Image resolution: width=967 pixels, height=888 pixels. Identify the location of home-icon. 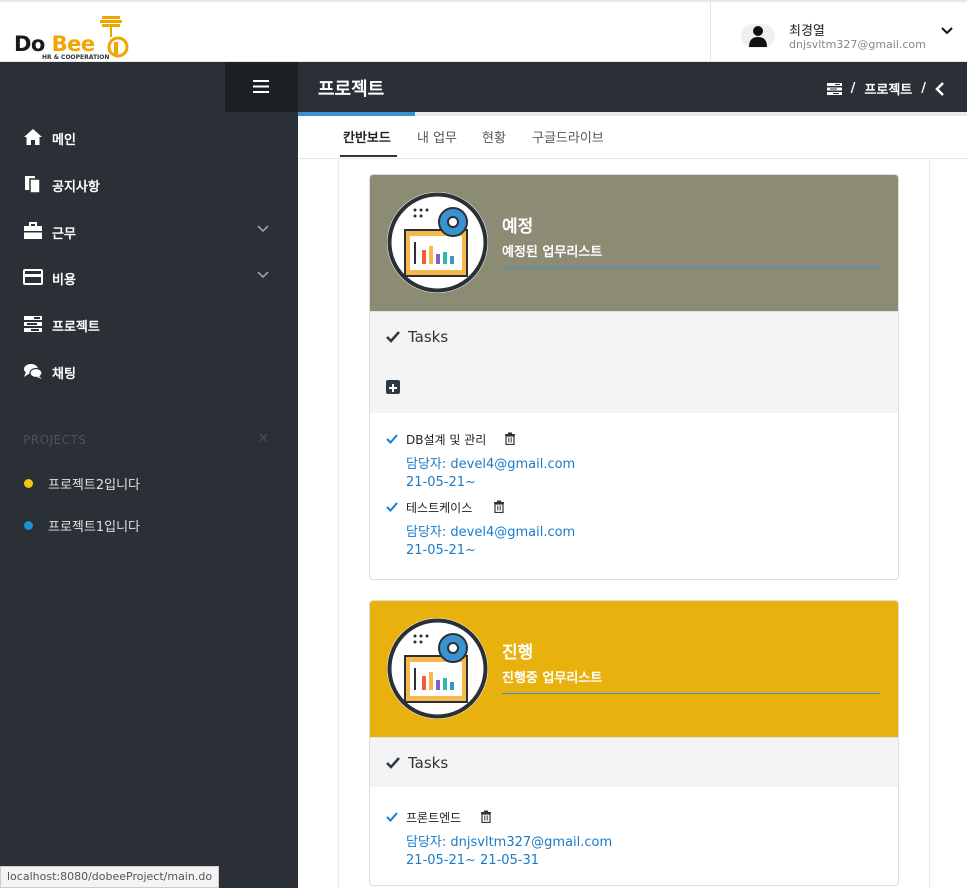
(33, 137).